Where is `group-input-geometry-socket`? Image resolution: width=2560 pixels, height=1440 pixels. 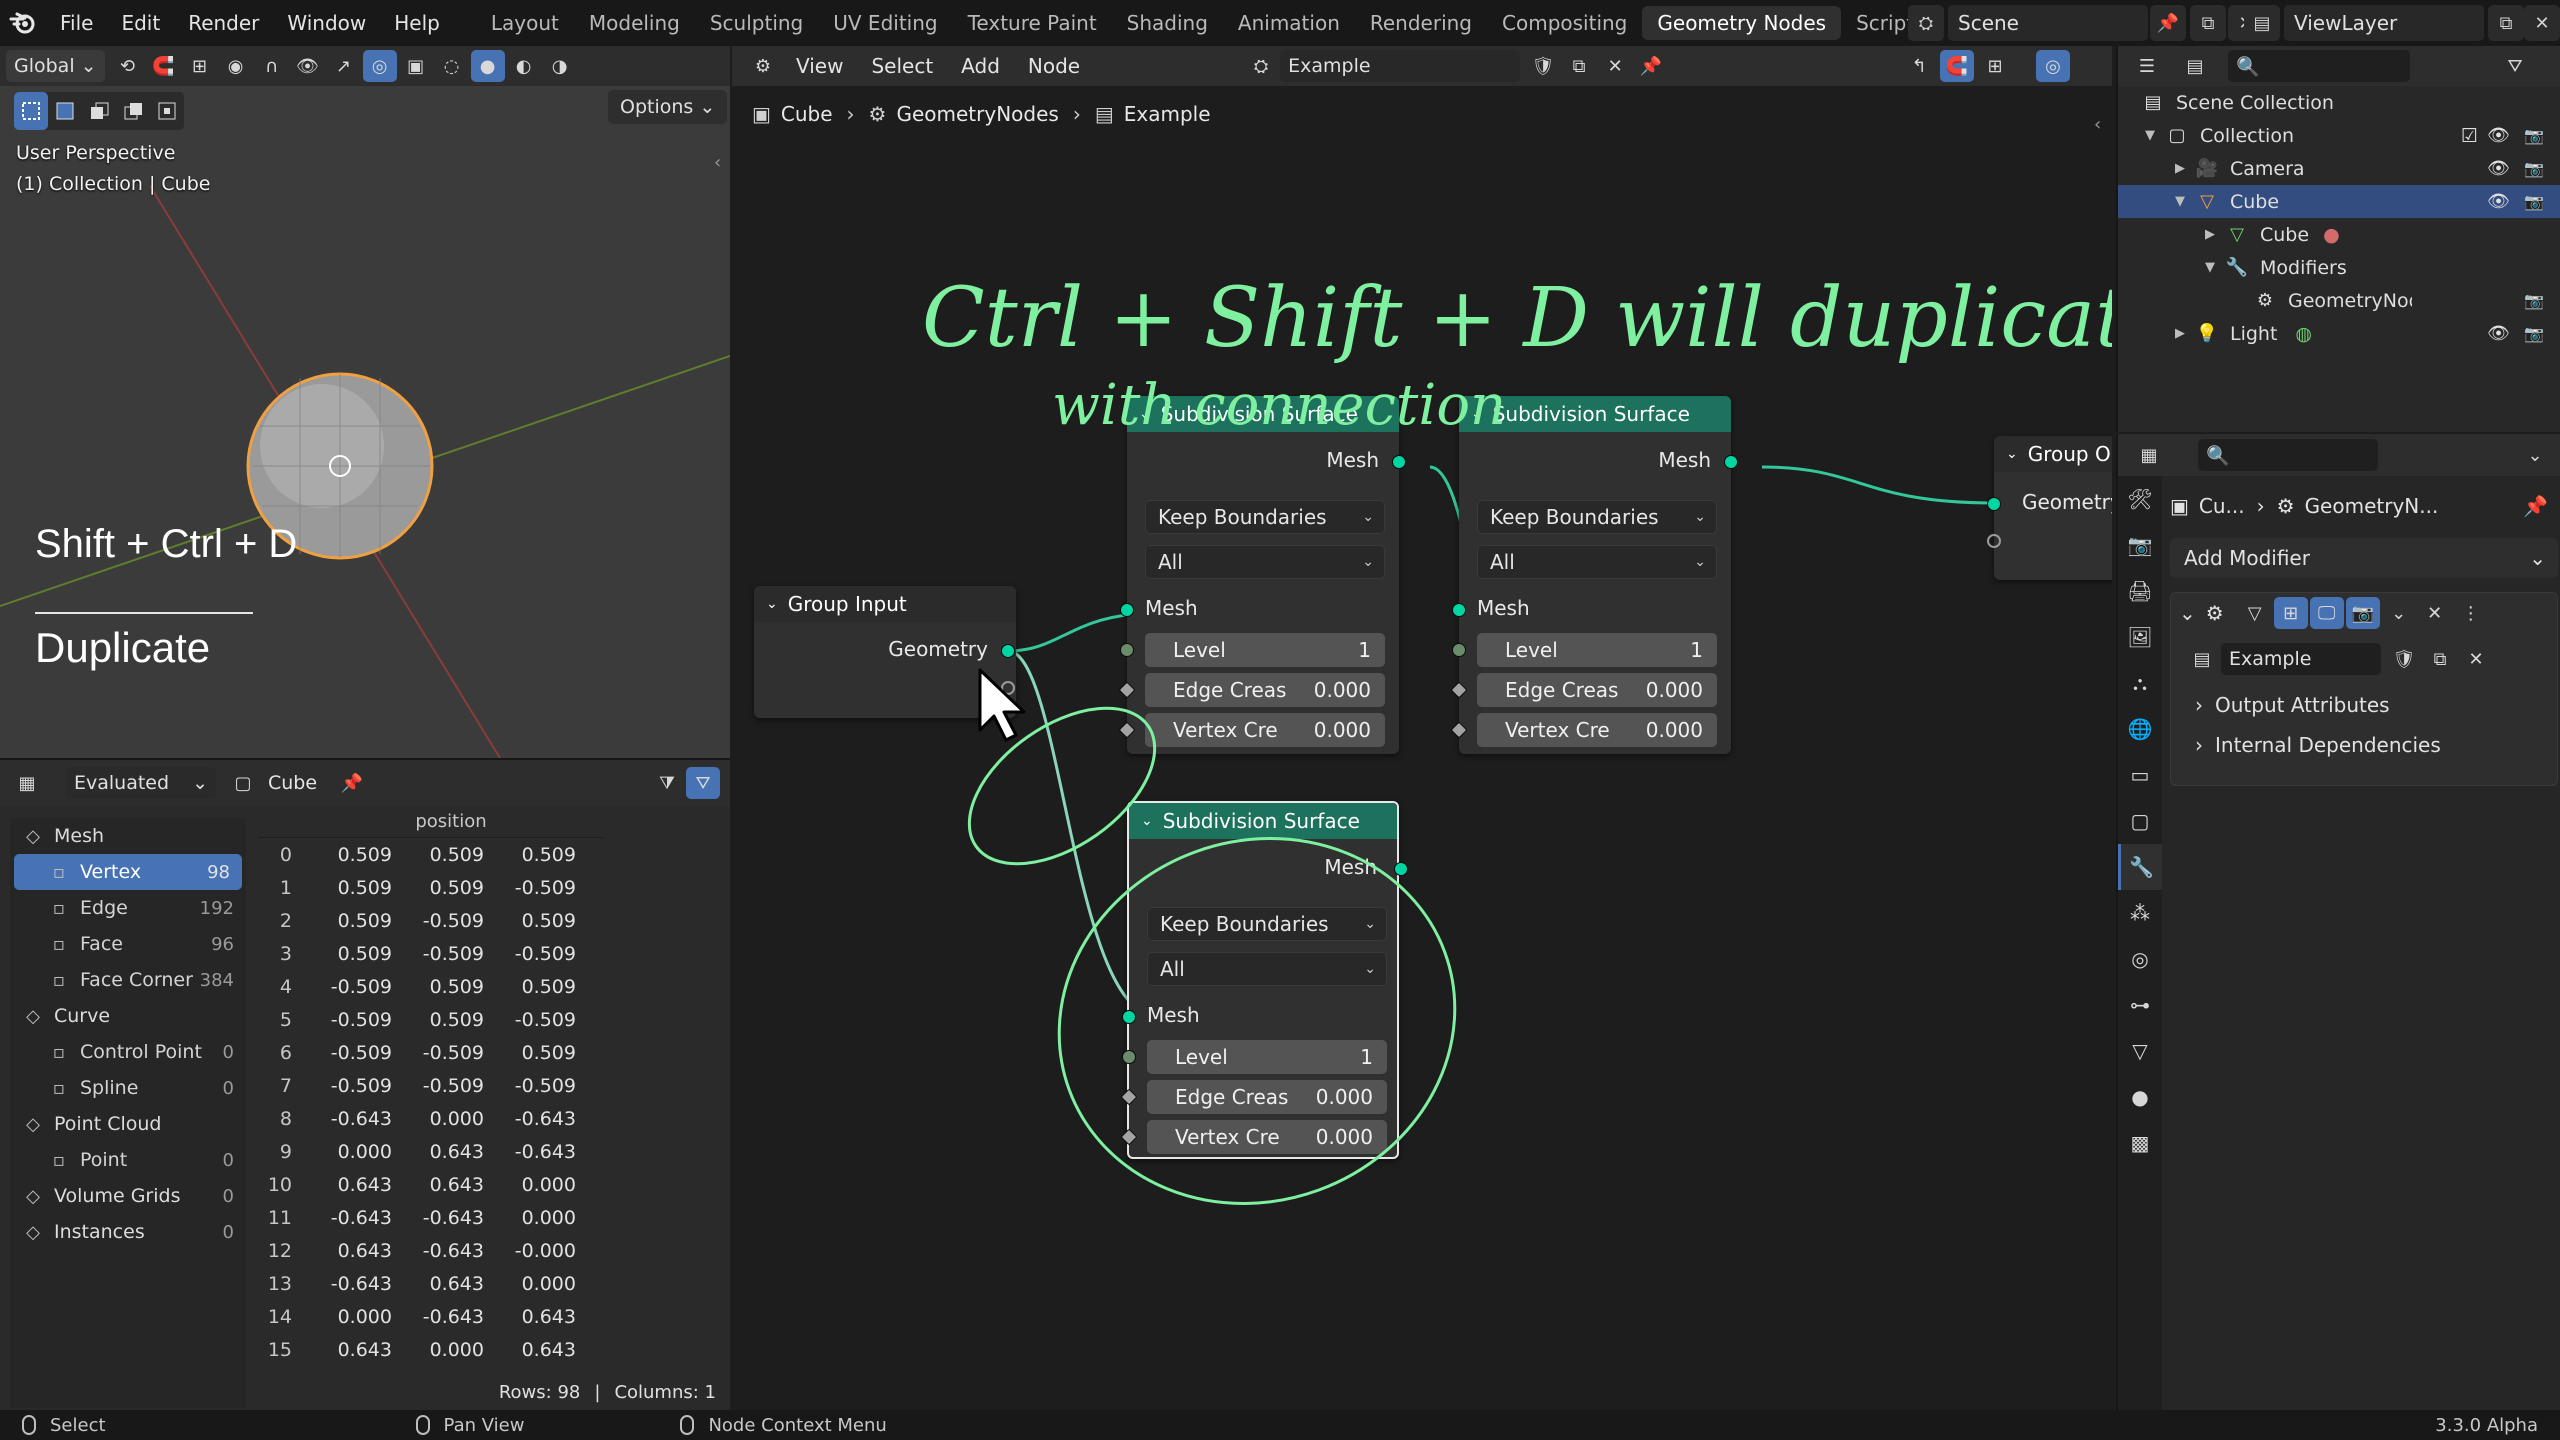
group-input-geometry-socket is located at coordinates (1008, 651).